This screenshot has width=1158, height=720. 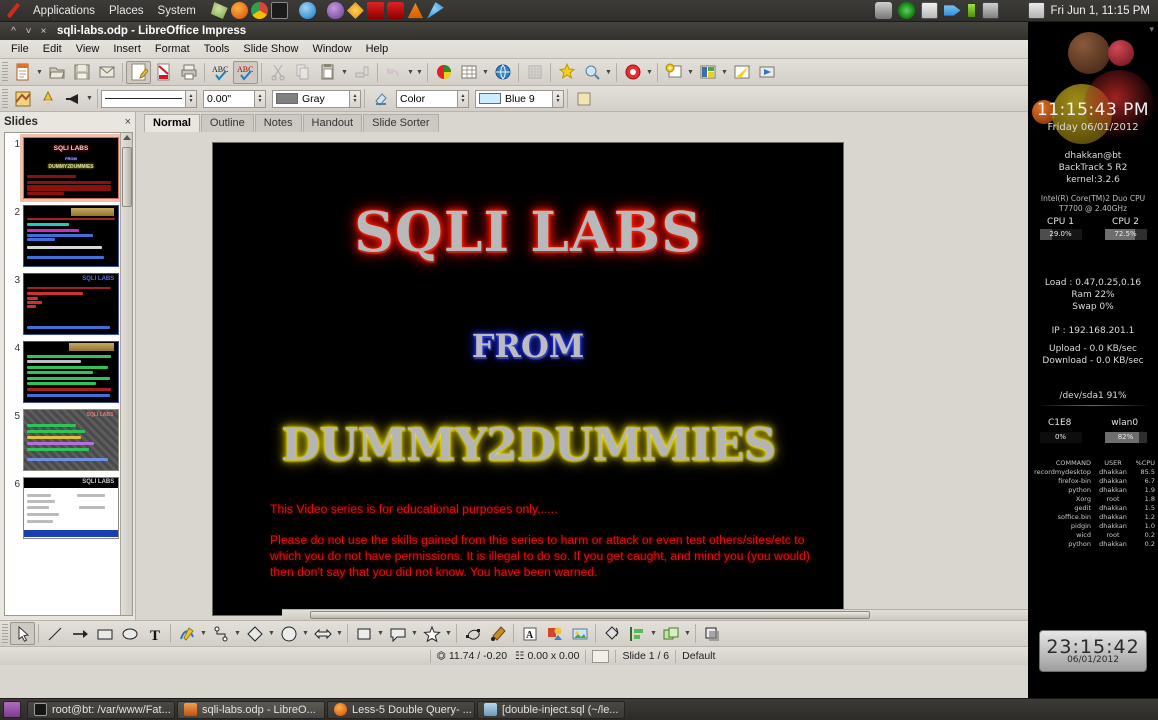 I want to click on line-style-icon, so click(x=22, y=98).